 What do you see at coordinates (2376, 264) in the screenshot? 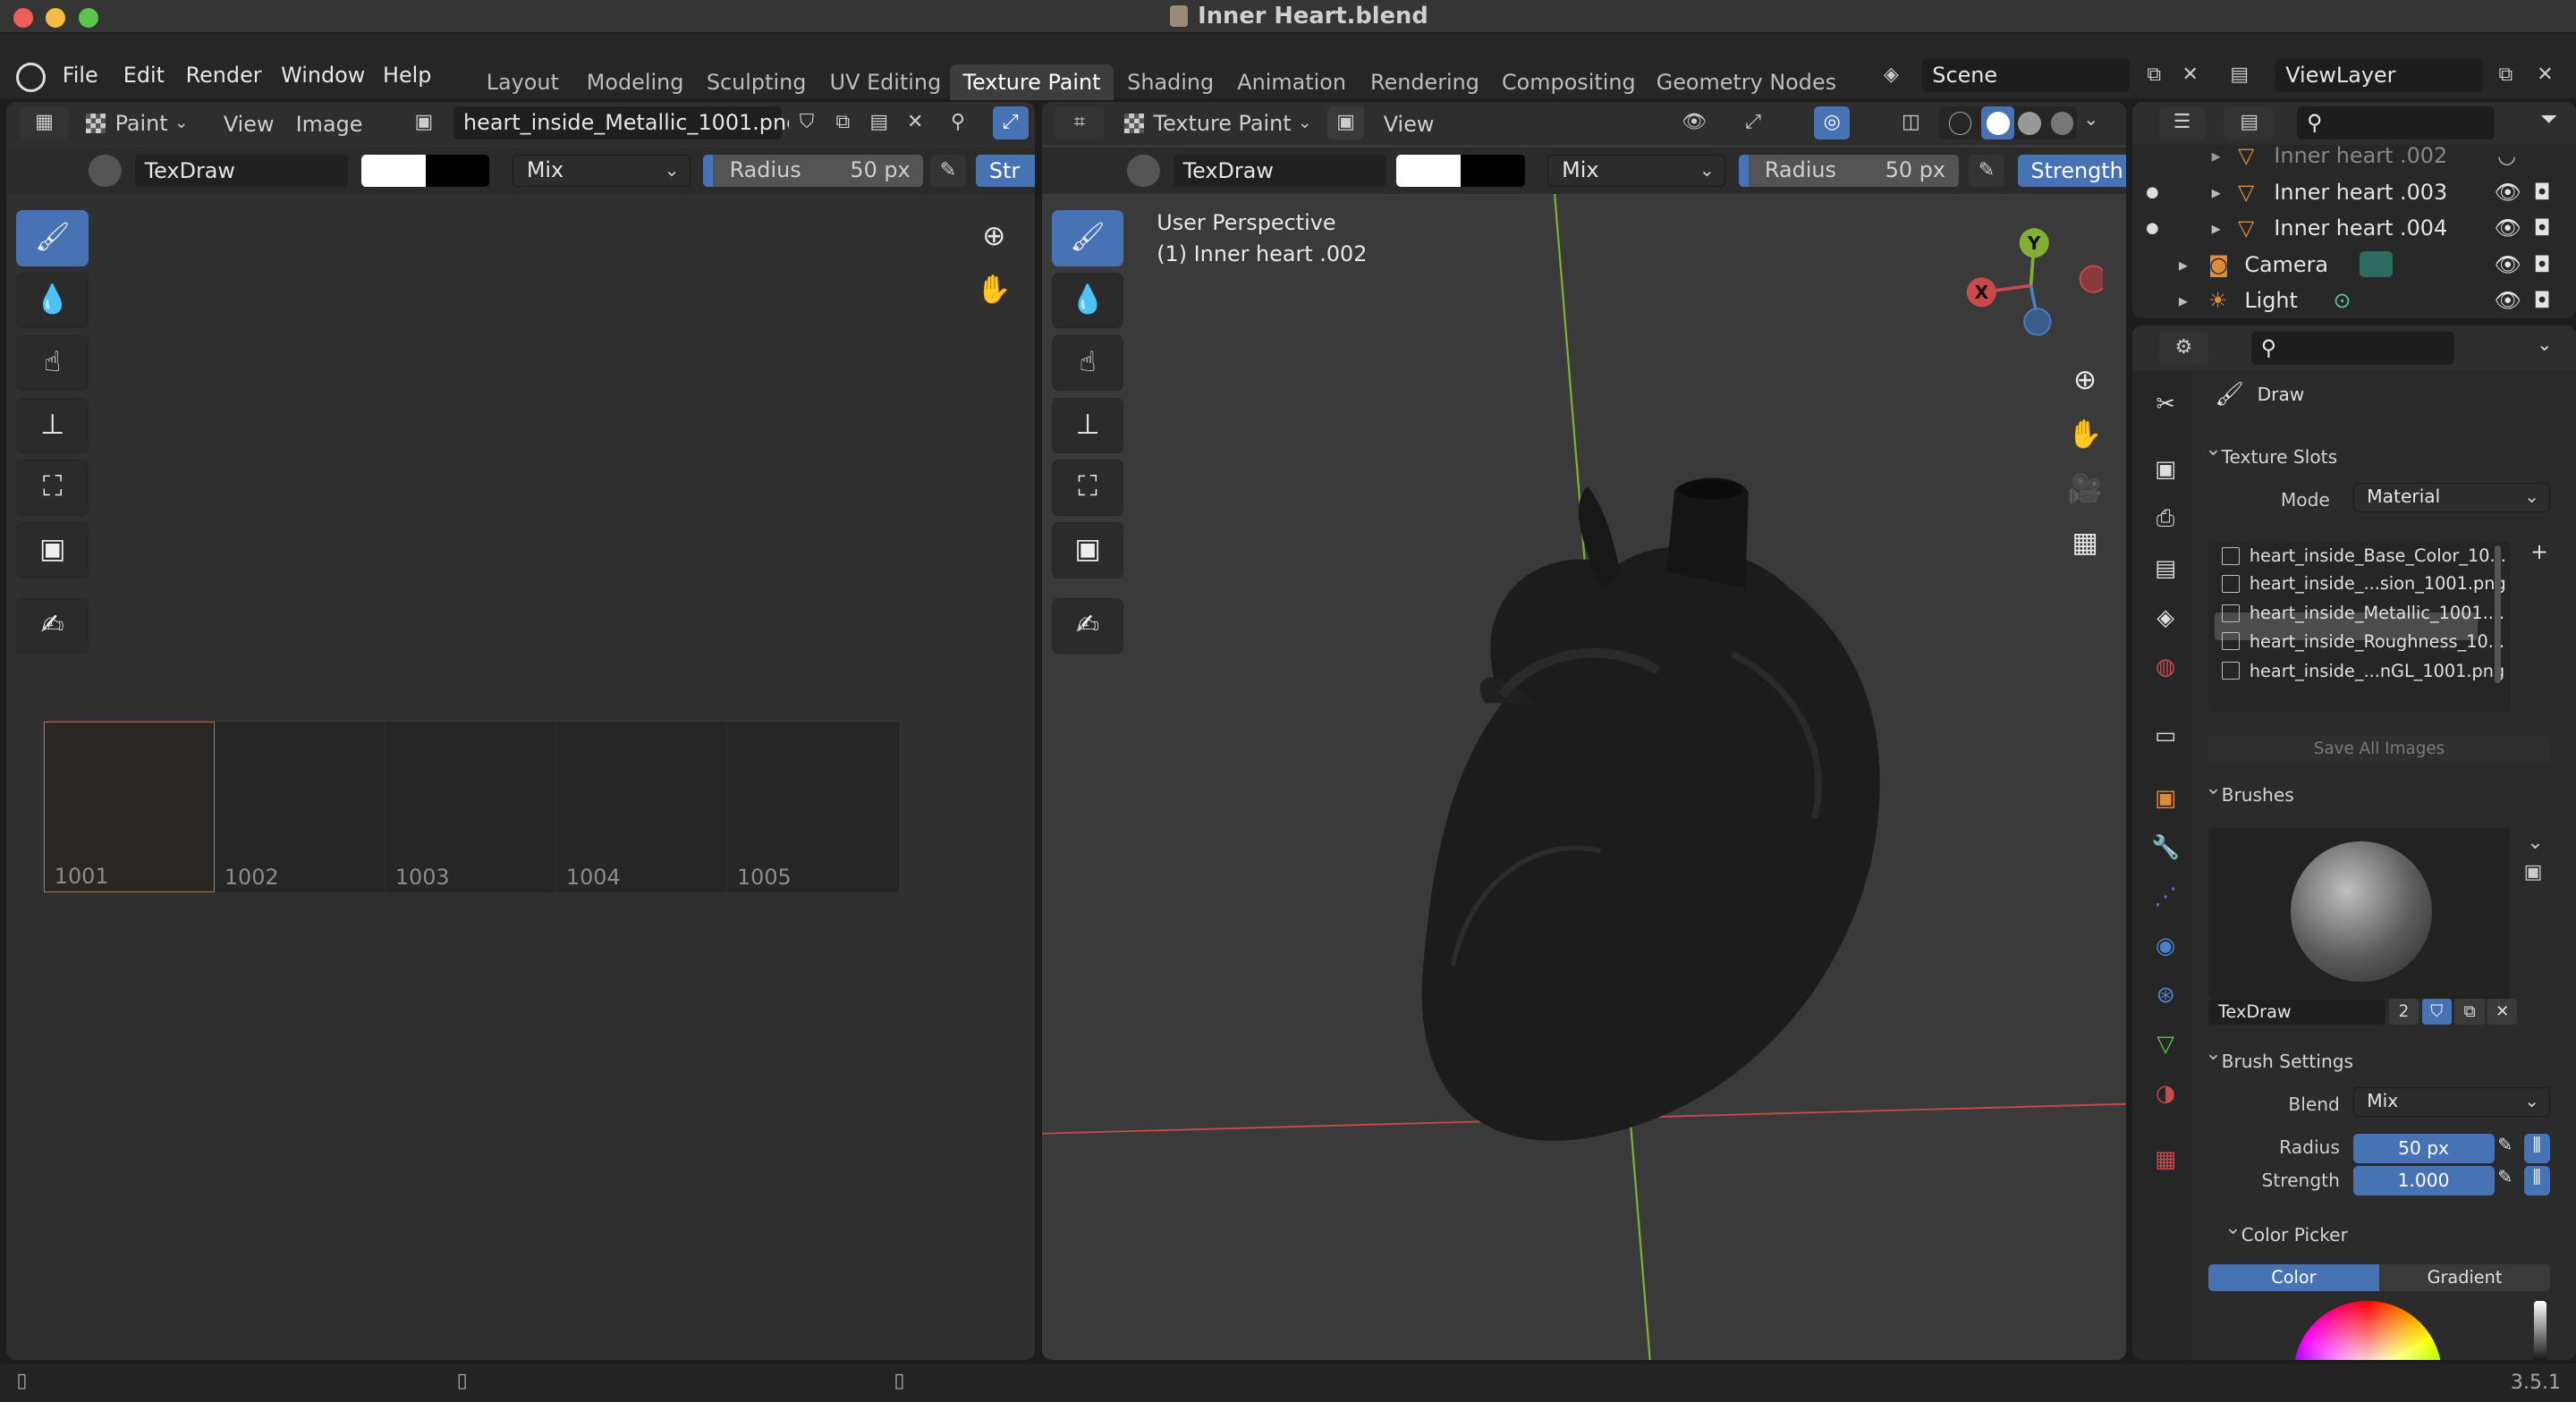
I see `camera-data-icon` at bounding box center [2376, 264].